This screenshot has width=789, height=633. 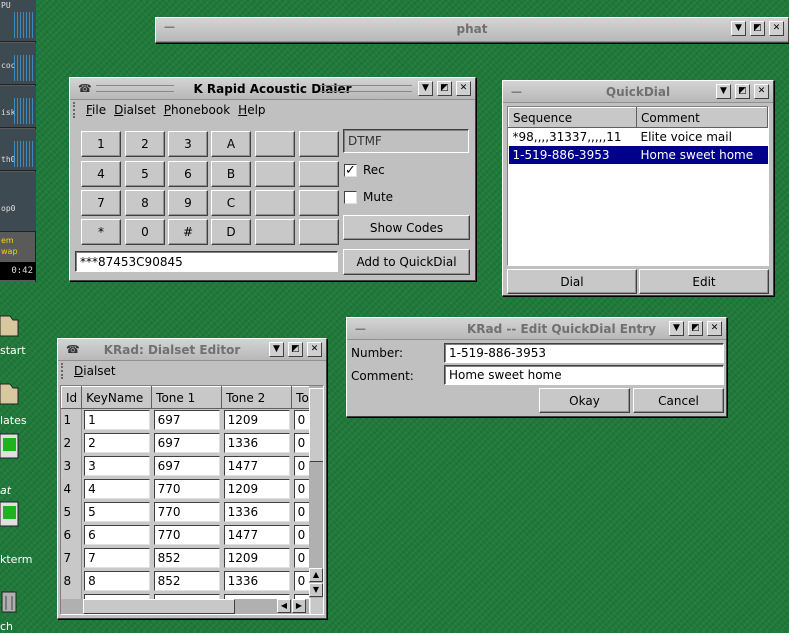 What do you see at coordinates (472, 30) in the screenshot?
I see `phat-window: — phat ▼ ◩ ✕` at bounding box center [472, 30].